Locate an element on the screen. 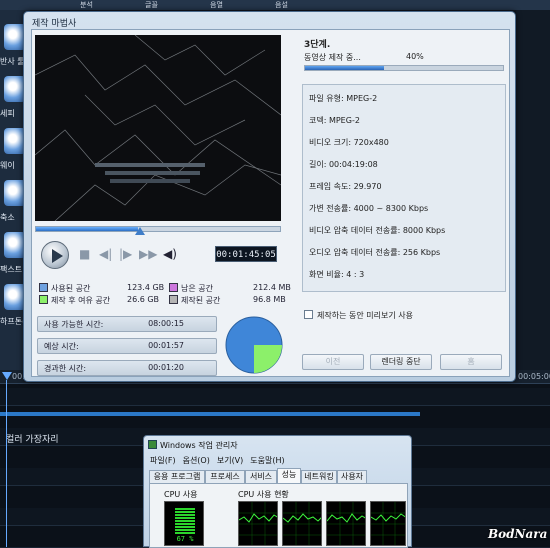 The width and height of the screenshot is (550, 548). tab-applications: 응용 프로그램 is located at coordinates (177, 476).